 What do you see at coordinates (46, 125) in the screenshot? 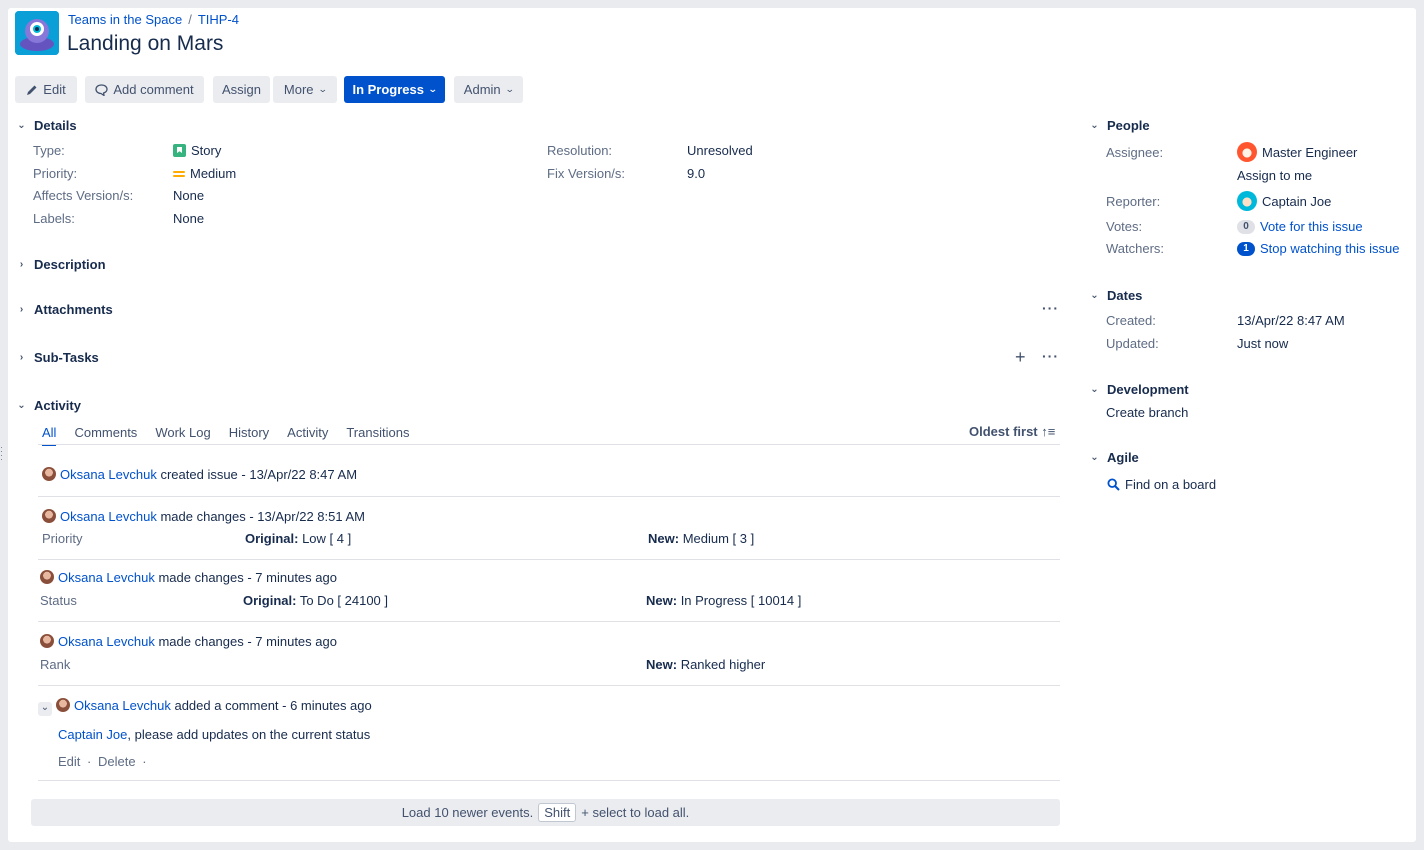
I see `details-section-toggle: ⌄ Details` at bounding box center [46, 125].